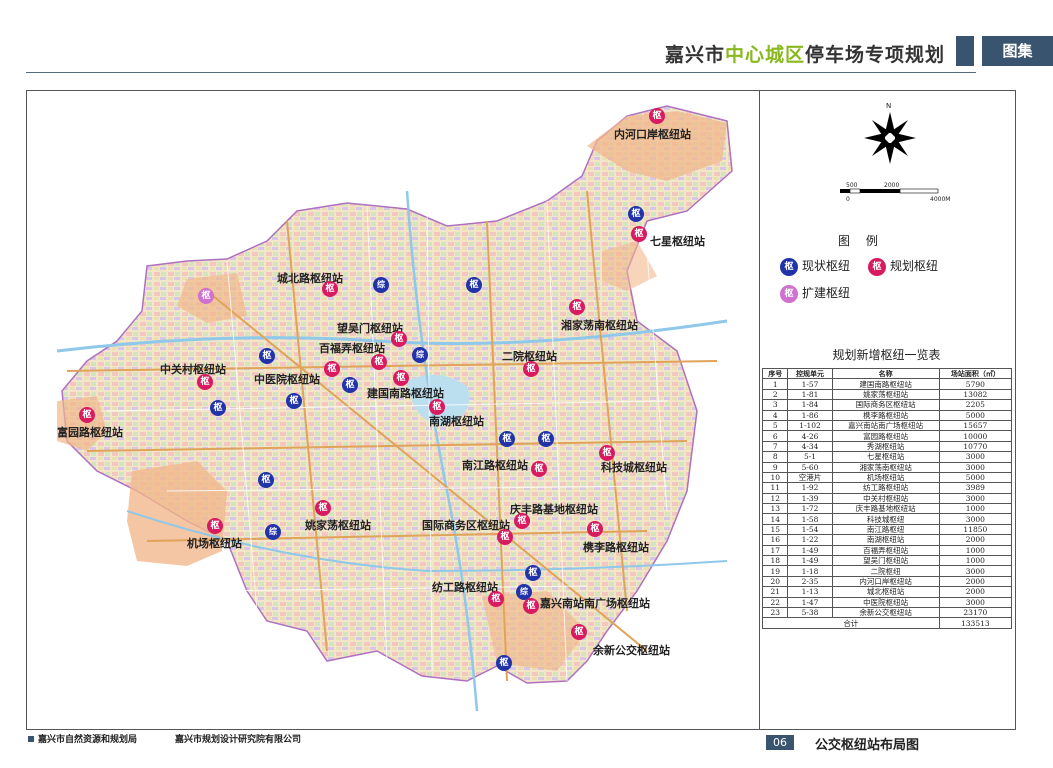 The image size is (1053, 768). Describe the element at coordinates (885, 519) in the screenshot. I see `table-cell: 科技城枢纽` at that location.